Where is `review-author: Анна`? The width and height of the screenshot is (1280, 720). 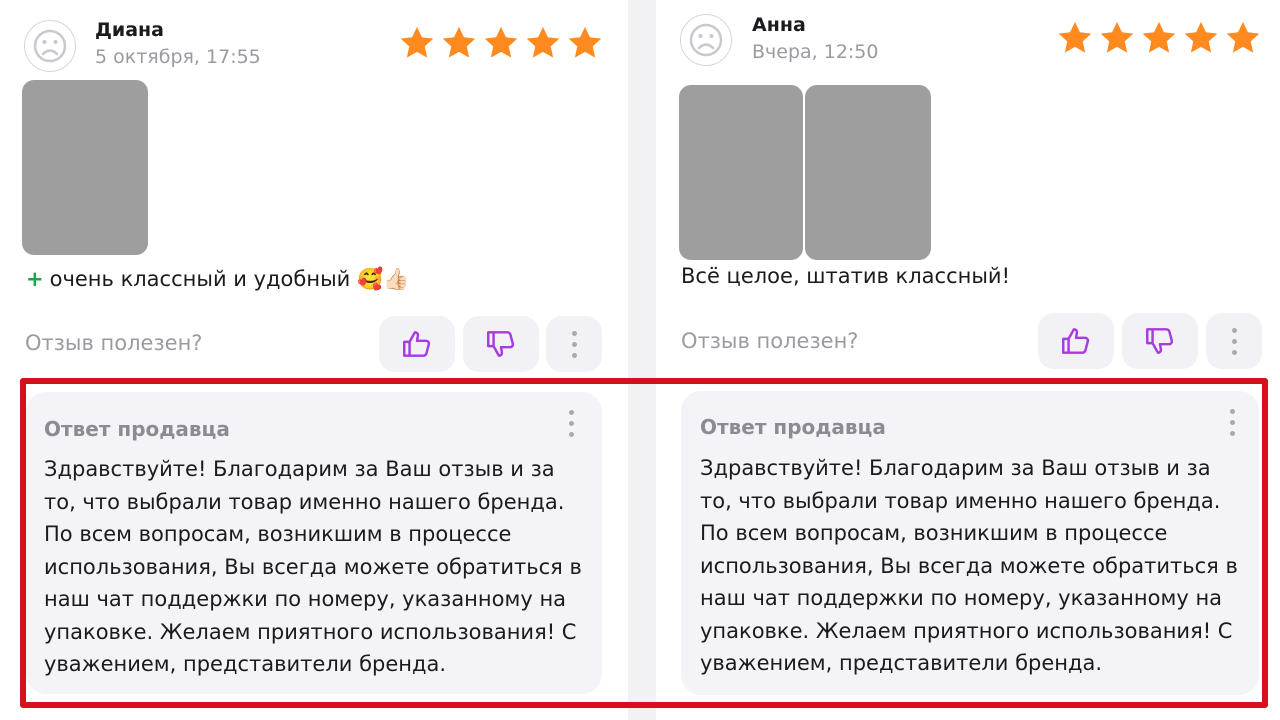
review-author: Анна is located at coordinates (779, 25).